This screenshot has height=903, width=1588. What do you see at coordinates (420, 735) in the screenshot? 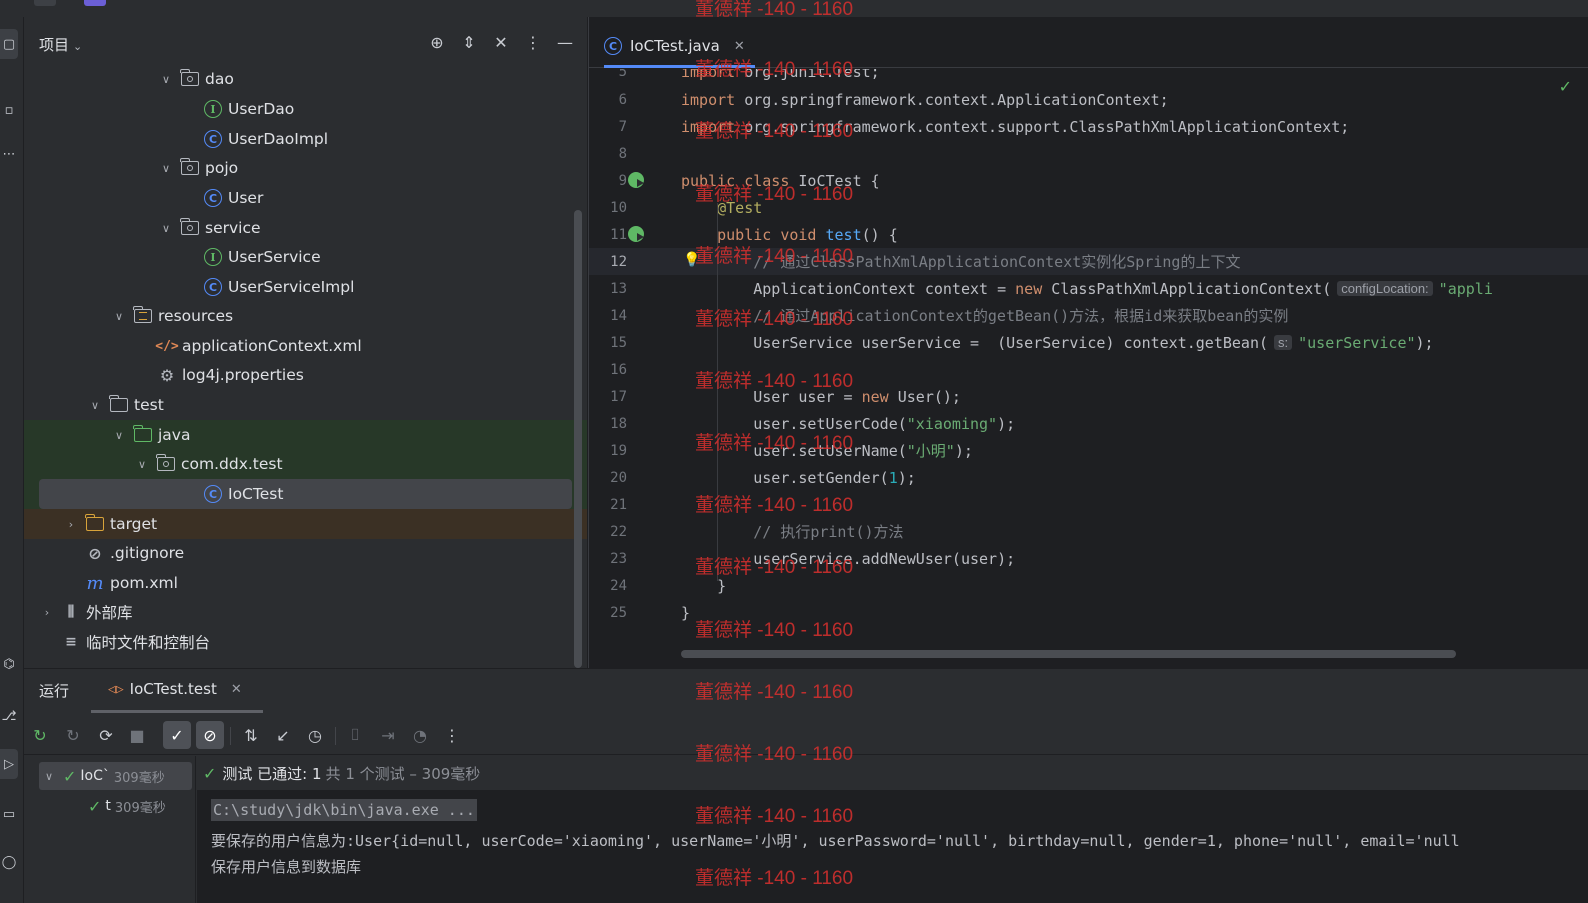
I see `coverage-icon: ◔` at bounding box center [420, 735].